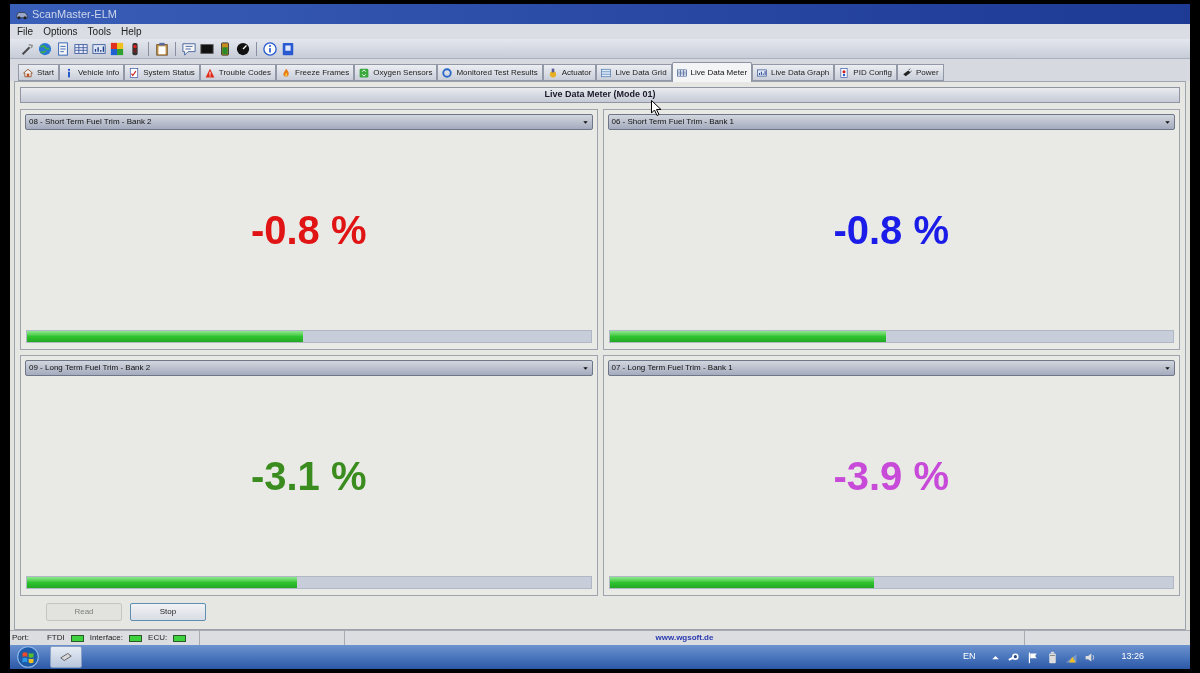 This screenshot has width=1200, height=673. What do you see at coordinates (606, 72) in the screenshot?
I see `table-icon` at bounding box center [606, 72].